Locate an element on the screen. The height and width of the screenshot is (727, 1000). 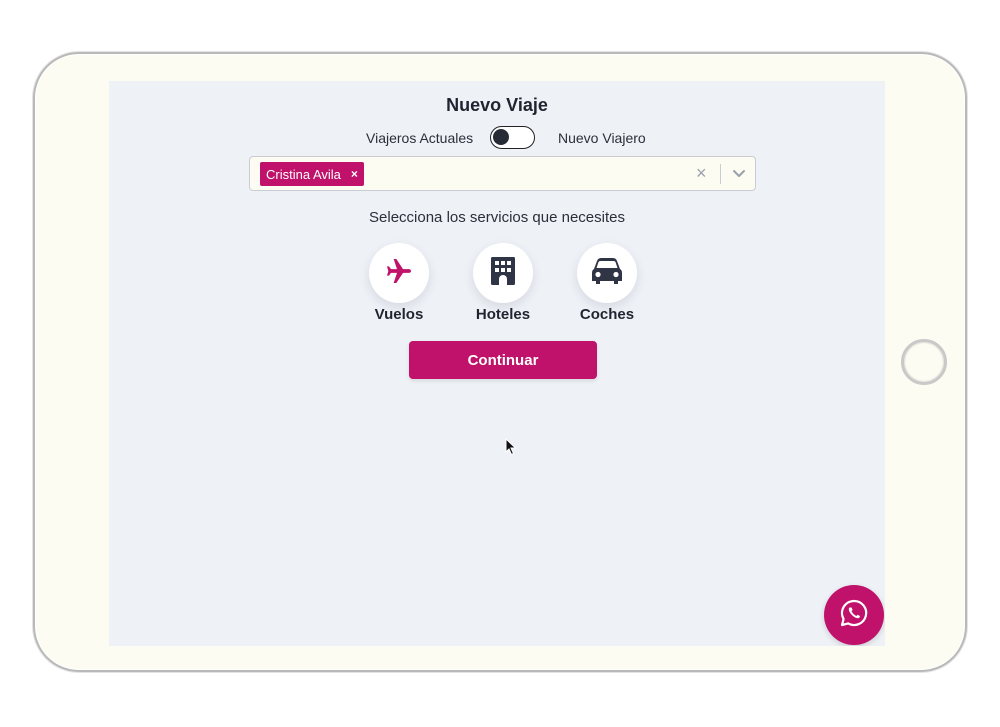
service-hotels-circle is located at coordinates (503, 273).